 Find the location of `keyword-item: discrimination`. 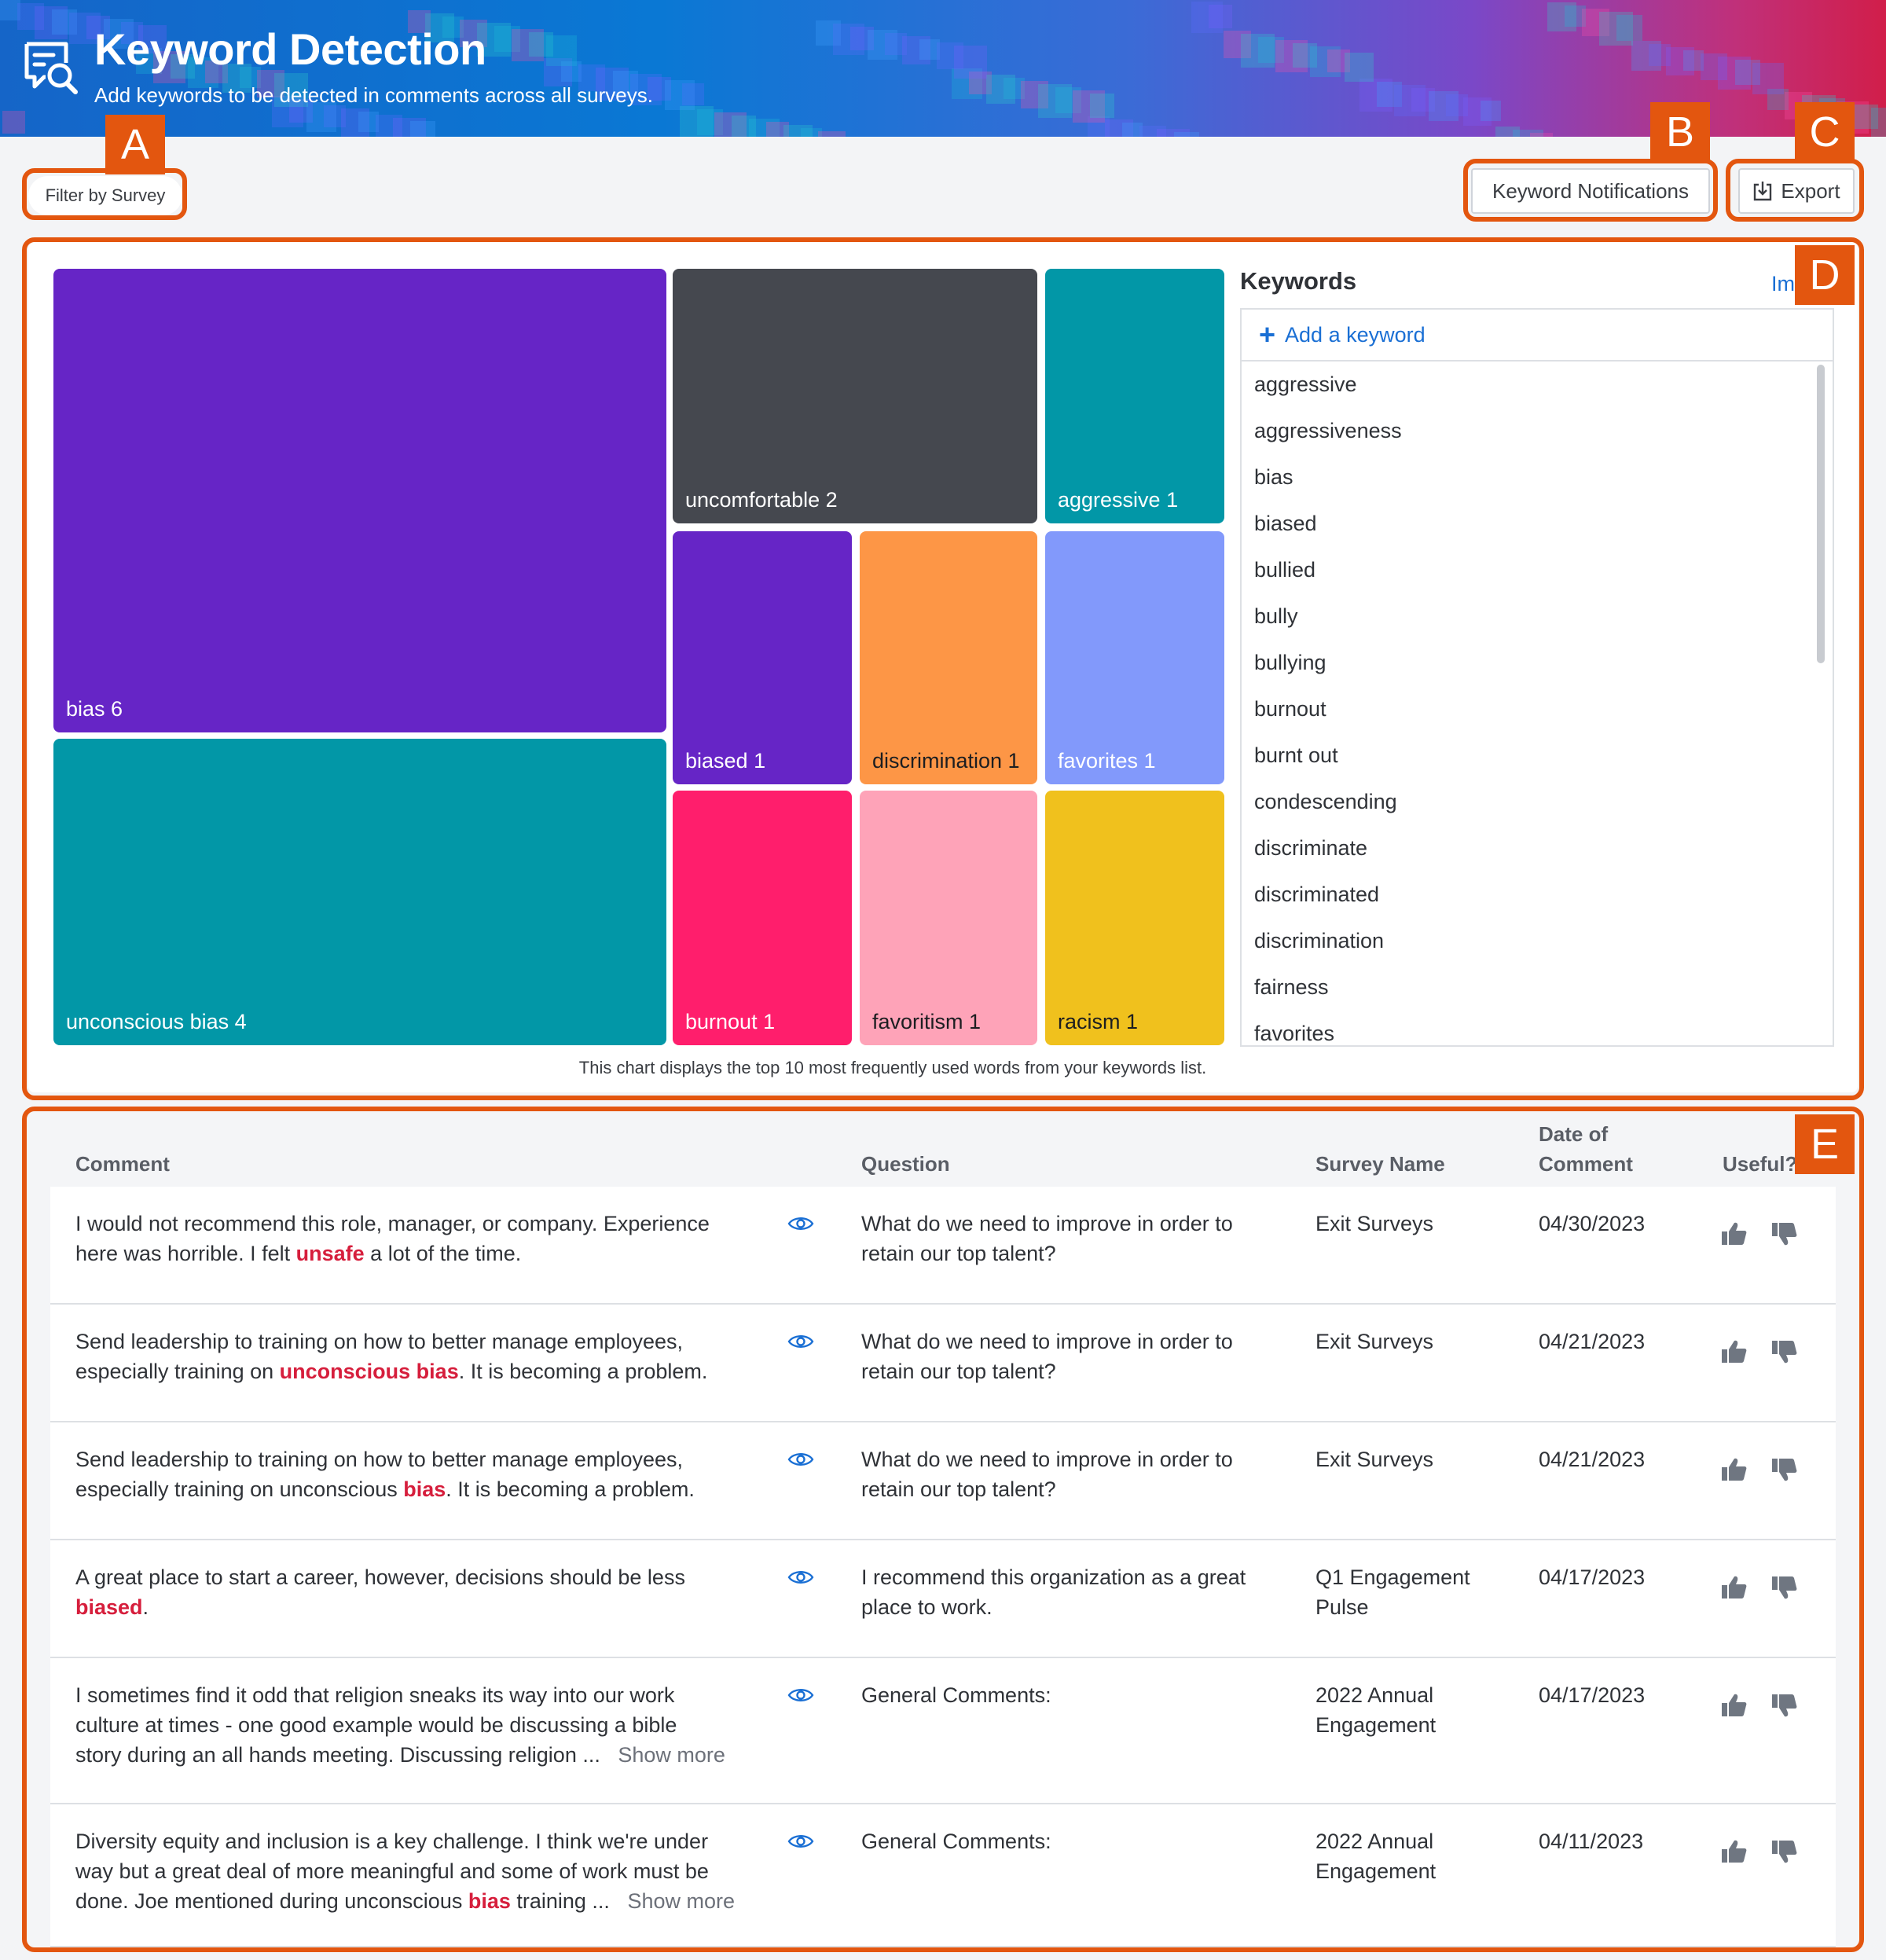

keyword-item: discrimination is located at coordinates (1537, 941).